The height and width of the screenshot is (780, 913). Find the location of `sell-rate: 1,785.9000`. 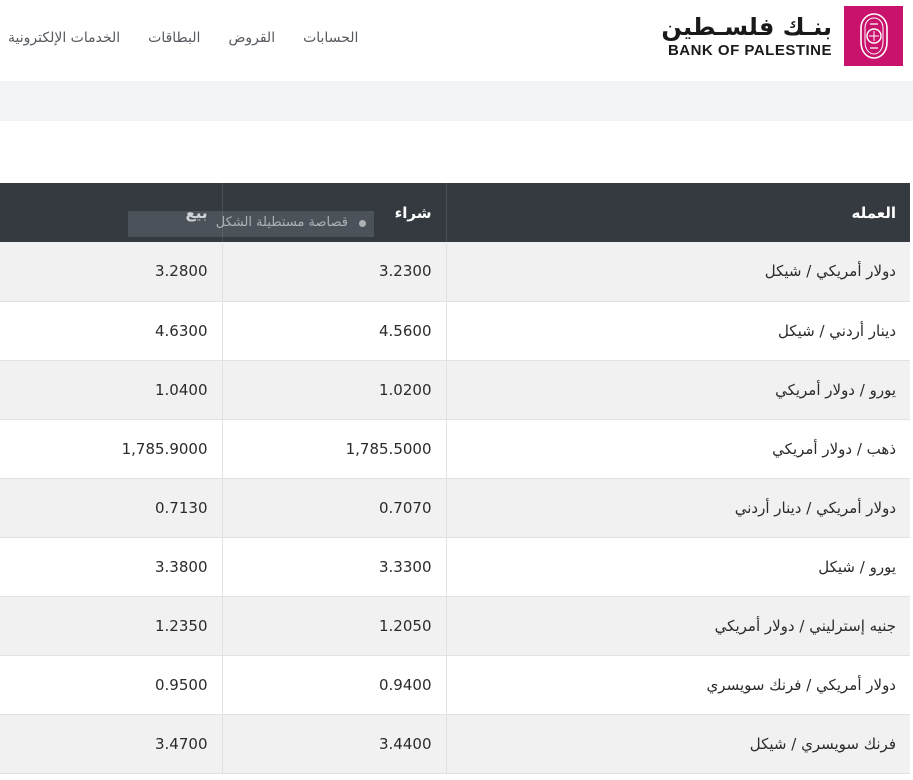

sell-rate: 1,785.9000 is located at coordinates (111, 449).